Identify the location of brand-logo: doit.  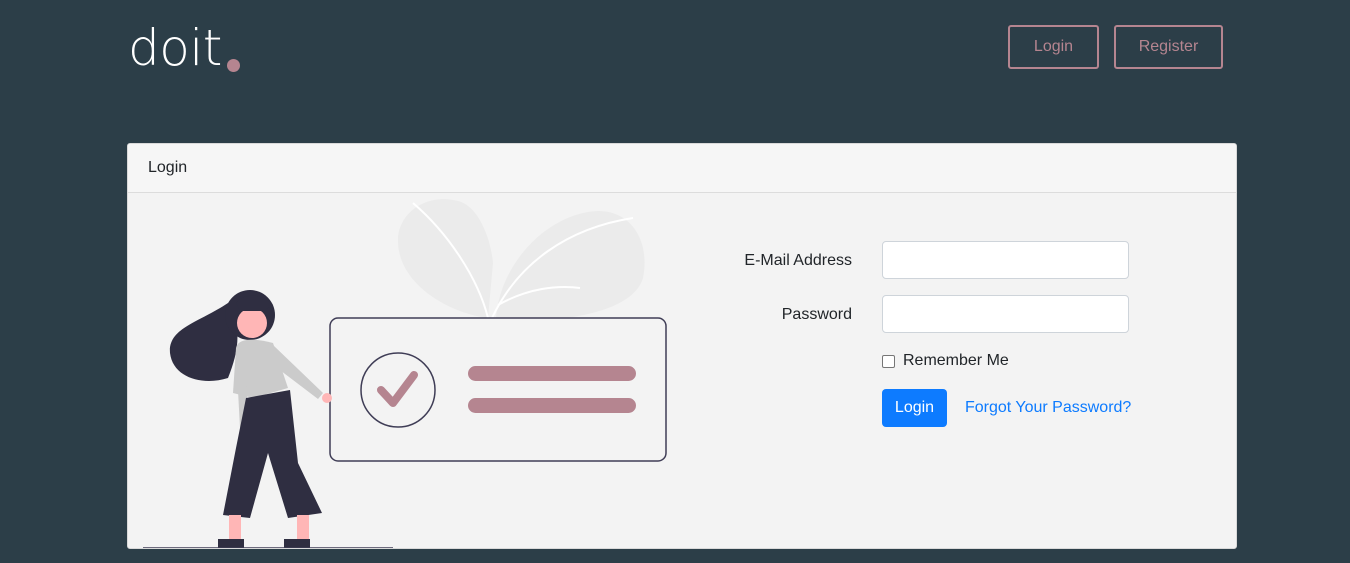
(184, 48).